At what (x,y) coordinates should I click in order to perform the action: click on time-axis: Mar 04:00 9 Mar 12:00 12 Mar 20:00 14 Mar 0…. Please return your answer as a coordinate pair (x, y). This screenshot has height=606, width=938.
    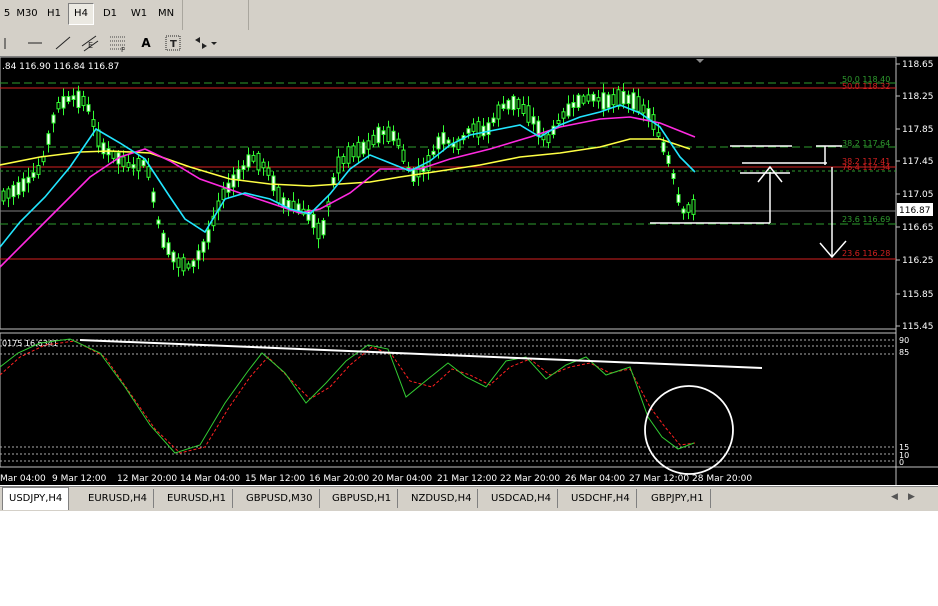
    Looking at the image, I should click on (376, 479).